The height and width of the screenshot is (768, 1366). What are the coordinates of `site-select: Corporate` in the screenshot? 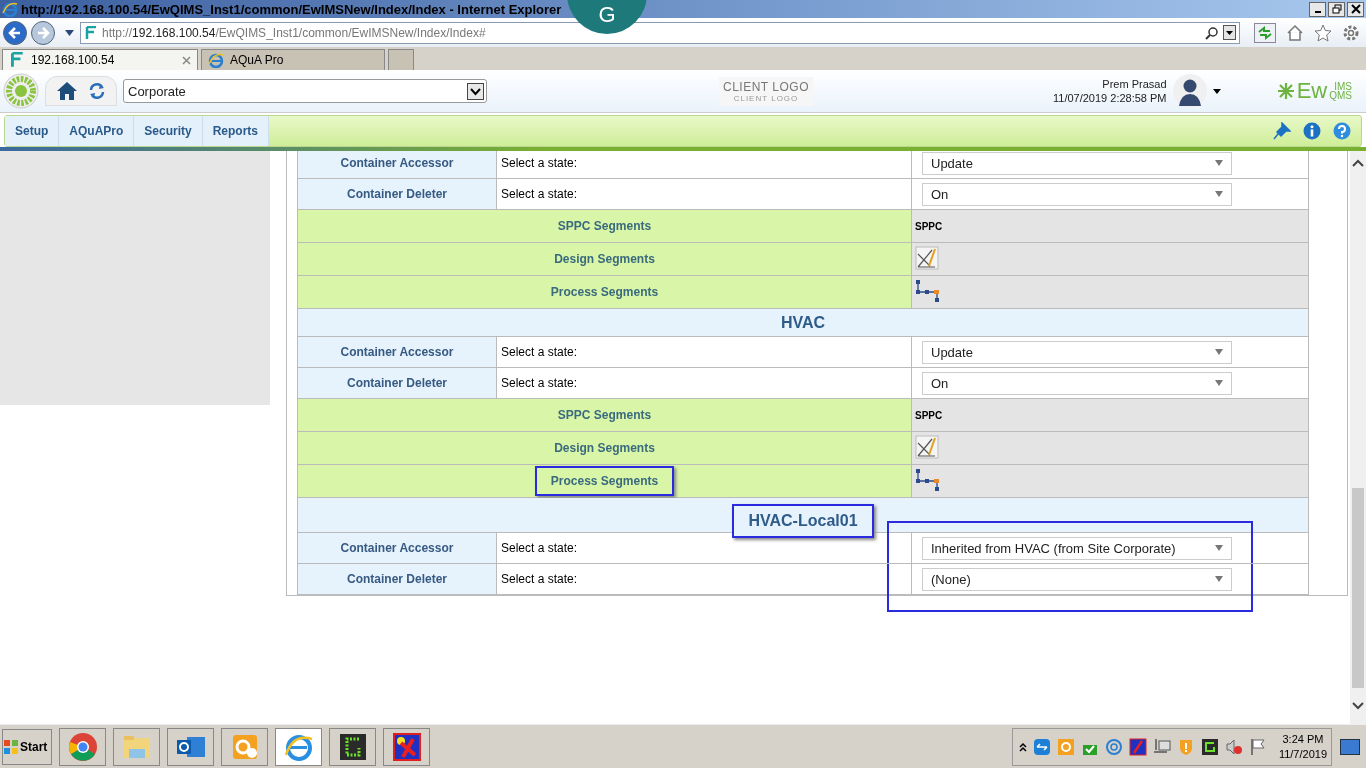 It's located at (305, 91).